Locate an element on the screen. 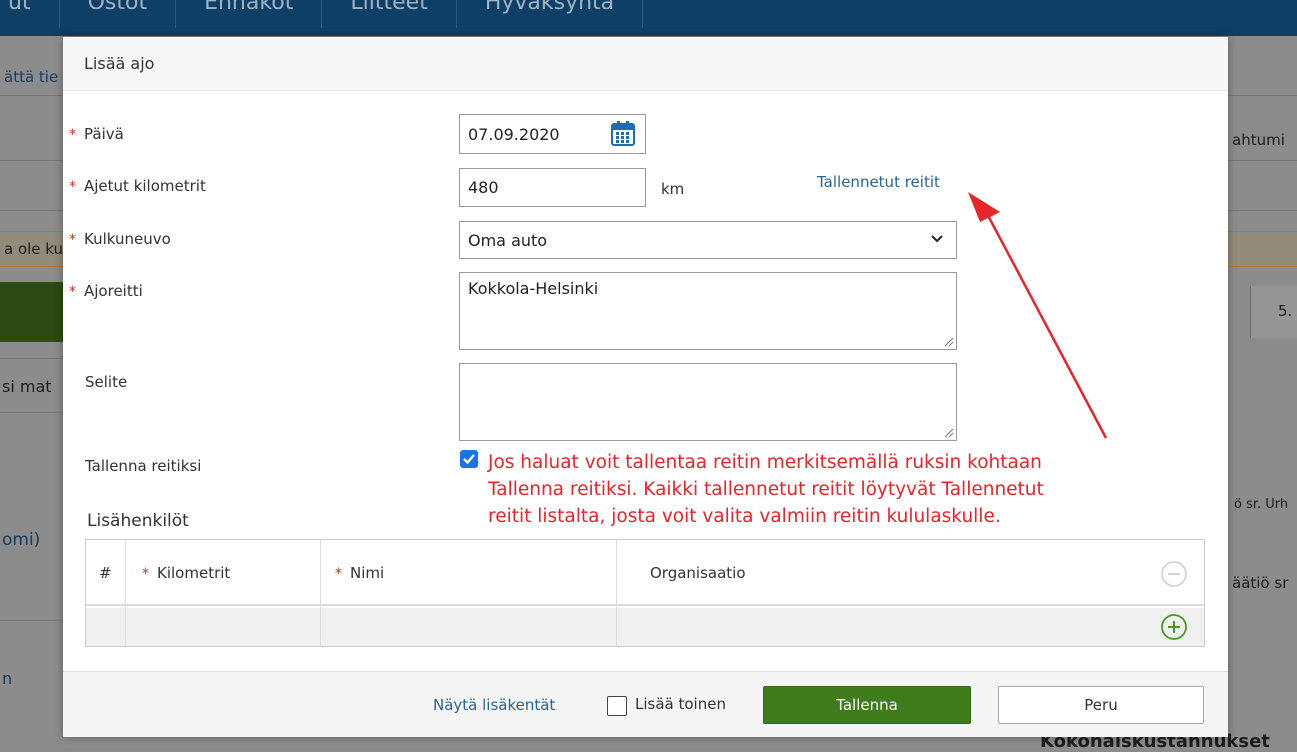  bg-text-omi: omi) is located at coordinates (21, 540).